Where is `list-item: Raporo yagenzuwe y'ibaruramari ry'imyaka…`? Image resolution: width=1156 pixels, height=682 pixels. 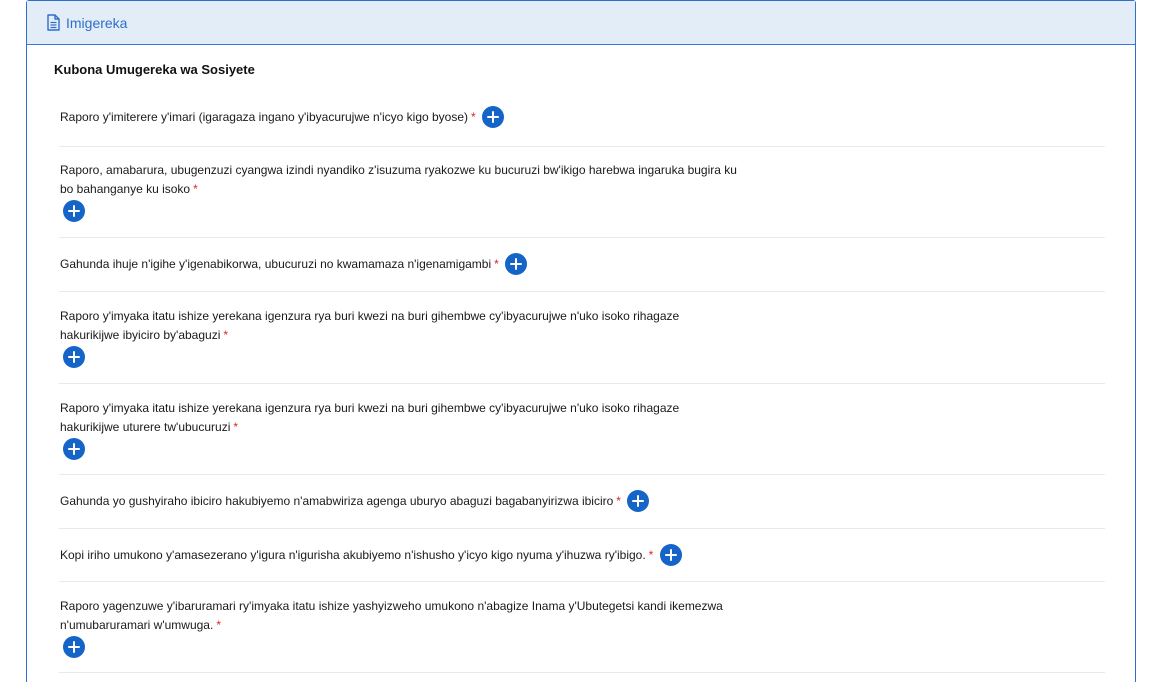 list-item: Raporo yagenzuwe y'ibaruramari ry'imyaka… is located at coordinates (582, 627).